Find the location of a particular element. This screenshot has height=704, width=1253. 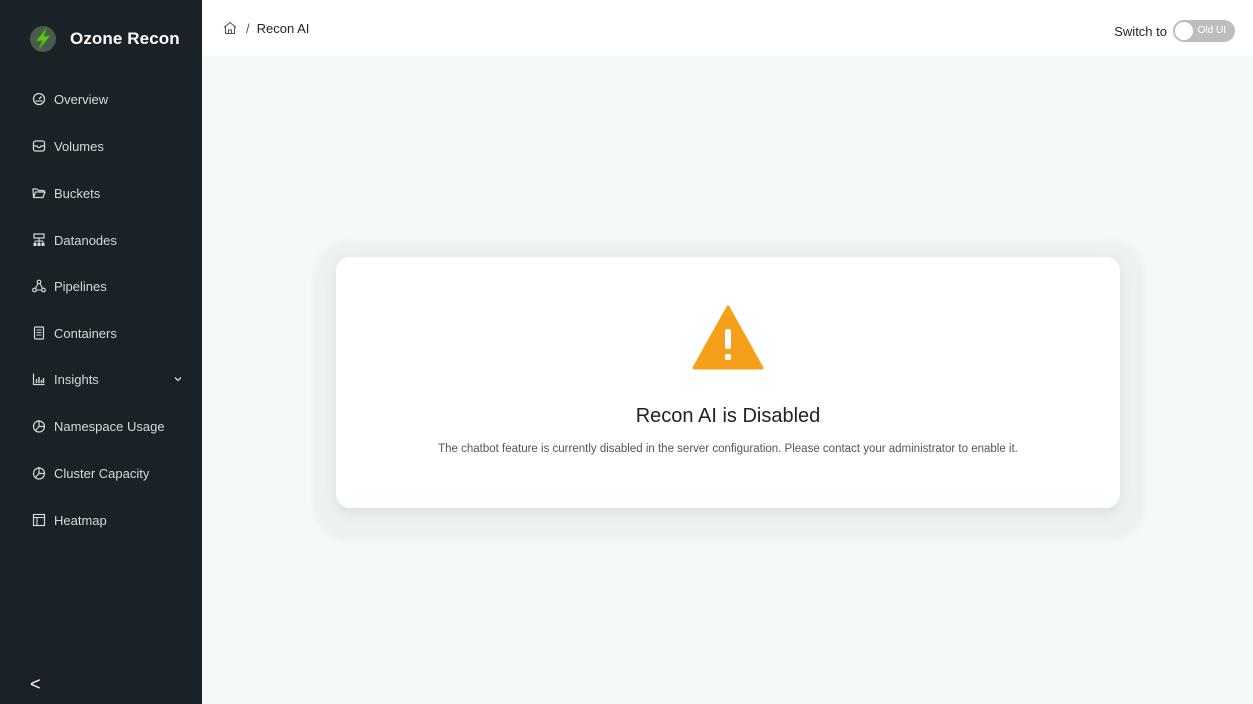

sidebar-item-label: Namespace Usage is located at coordinates (109, 426).